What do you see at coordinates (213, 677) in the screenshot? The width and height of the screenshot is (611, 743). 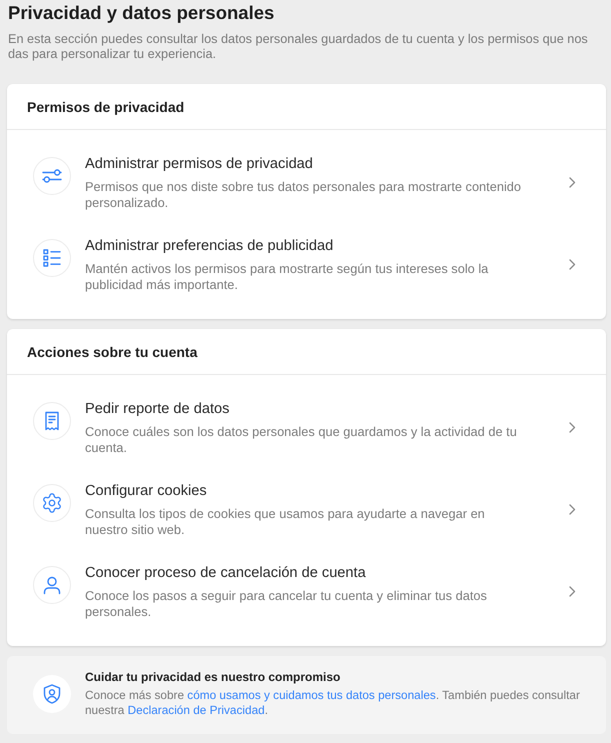 I see `info-title: Cuidar tu privacidad es nuestro compromiso` at bounding box center [213, 677].